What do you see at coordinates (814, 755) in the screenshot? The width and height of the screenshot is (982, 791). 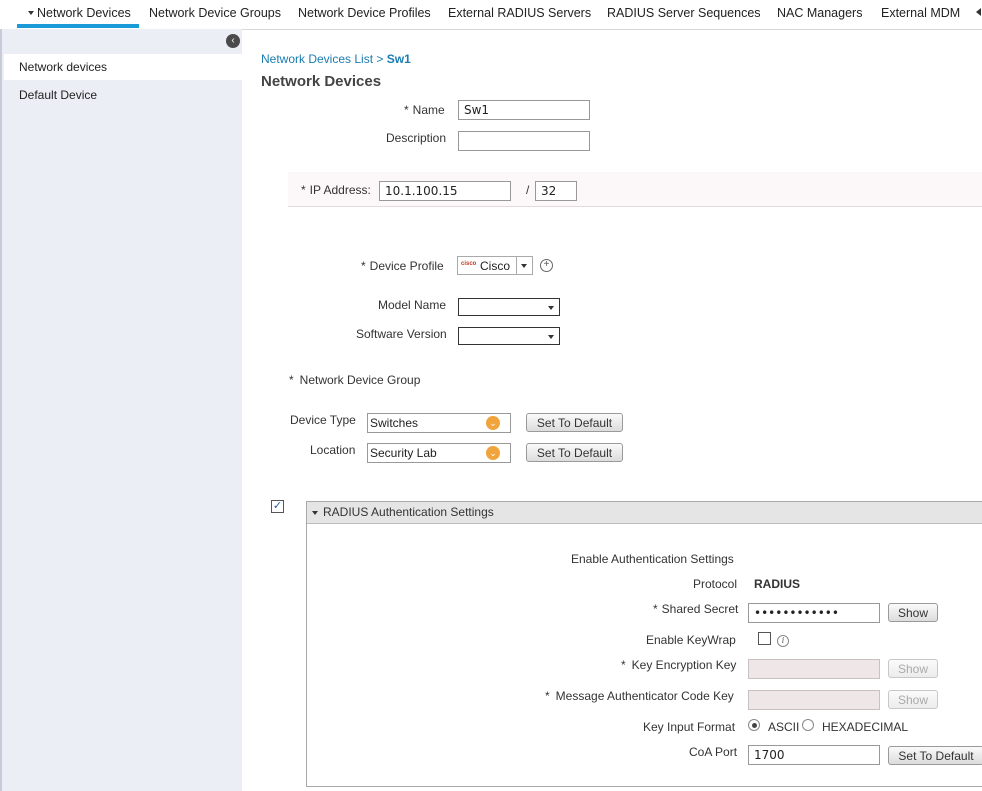 I see `coa-port-input: 1700` at bounding box center [814, 755].